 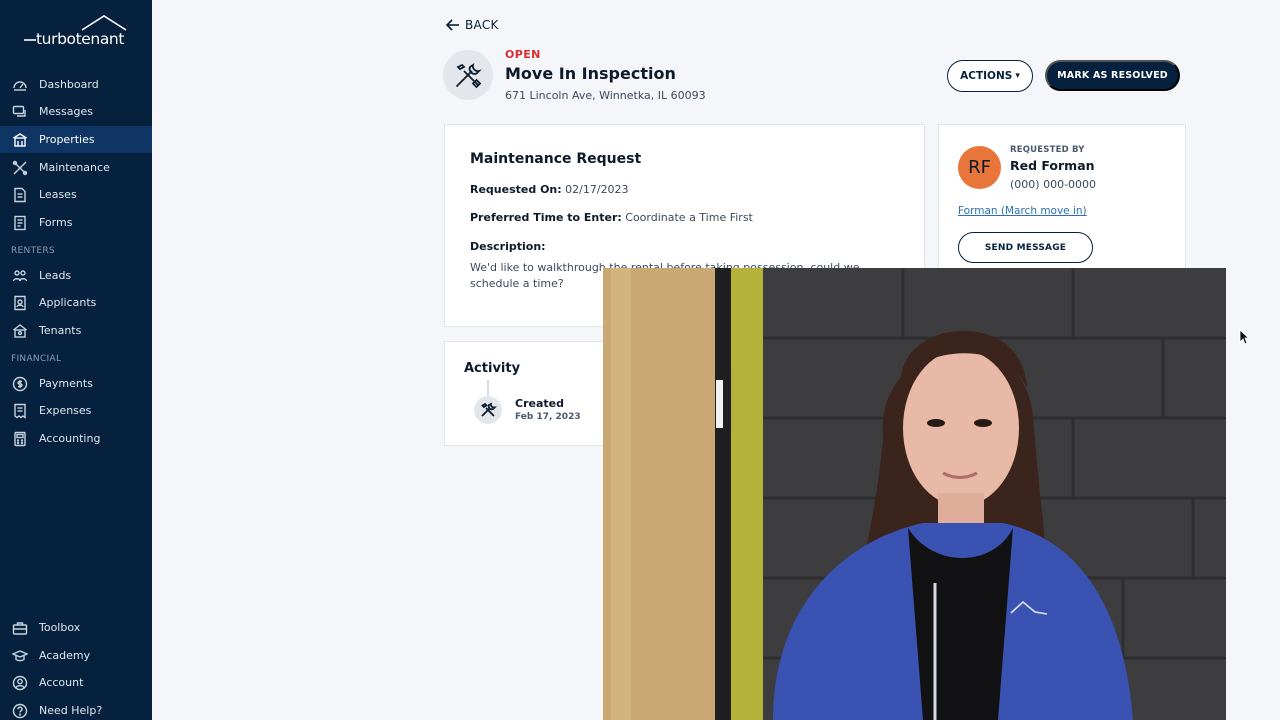 I want to click on sidebar-item-maintenance: Maintenance, so click(x=76, y=167).